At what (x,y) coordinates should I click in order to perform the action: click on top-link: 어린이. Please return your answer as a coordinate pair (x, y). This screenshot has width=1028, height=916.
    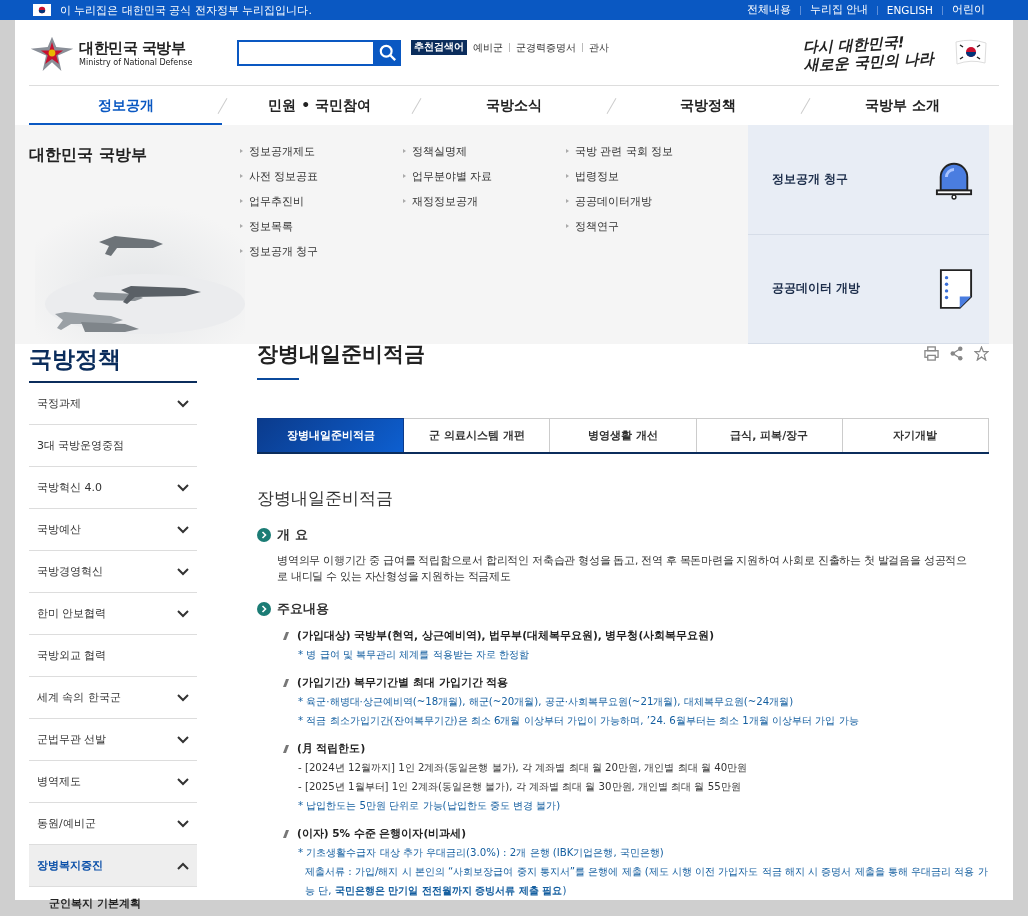
    Looking at the image, I should click on (968, 10).